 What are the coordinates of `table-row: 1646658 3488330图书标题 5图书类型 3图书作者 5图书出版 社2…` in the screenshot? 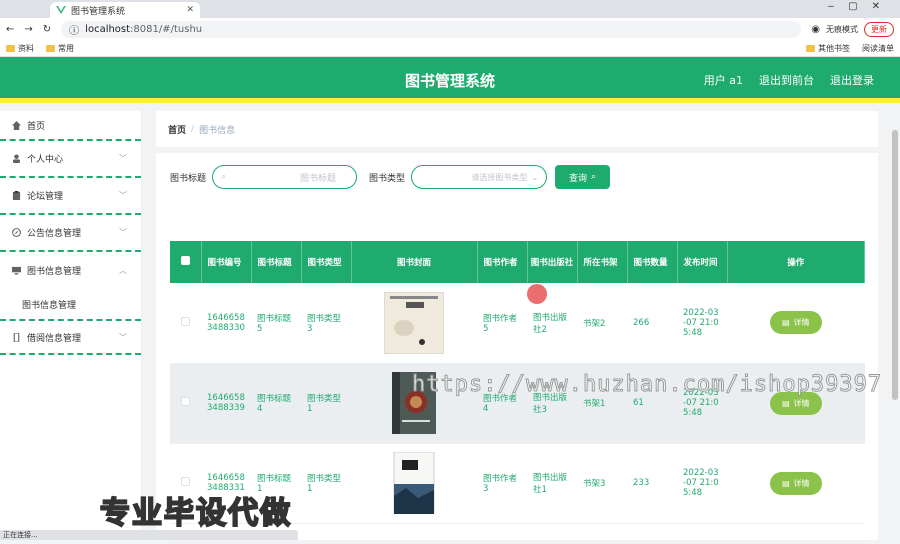 It's located at (517, 323).